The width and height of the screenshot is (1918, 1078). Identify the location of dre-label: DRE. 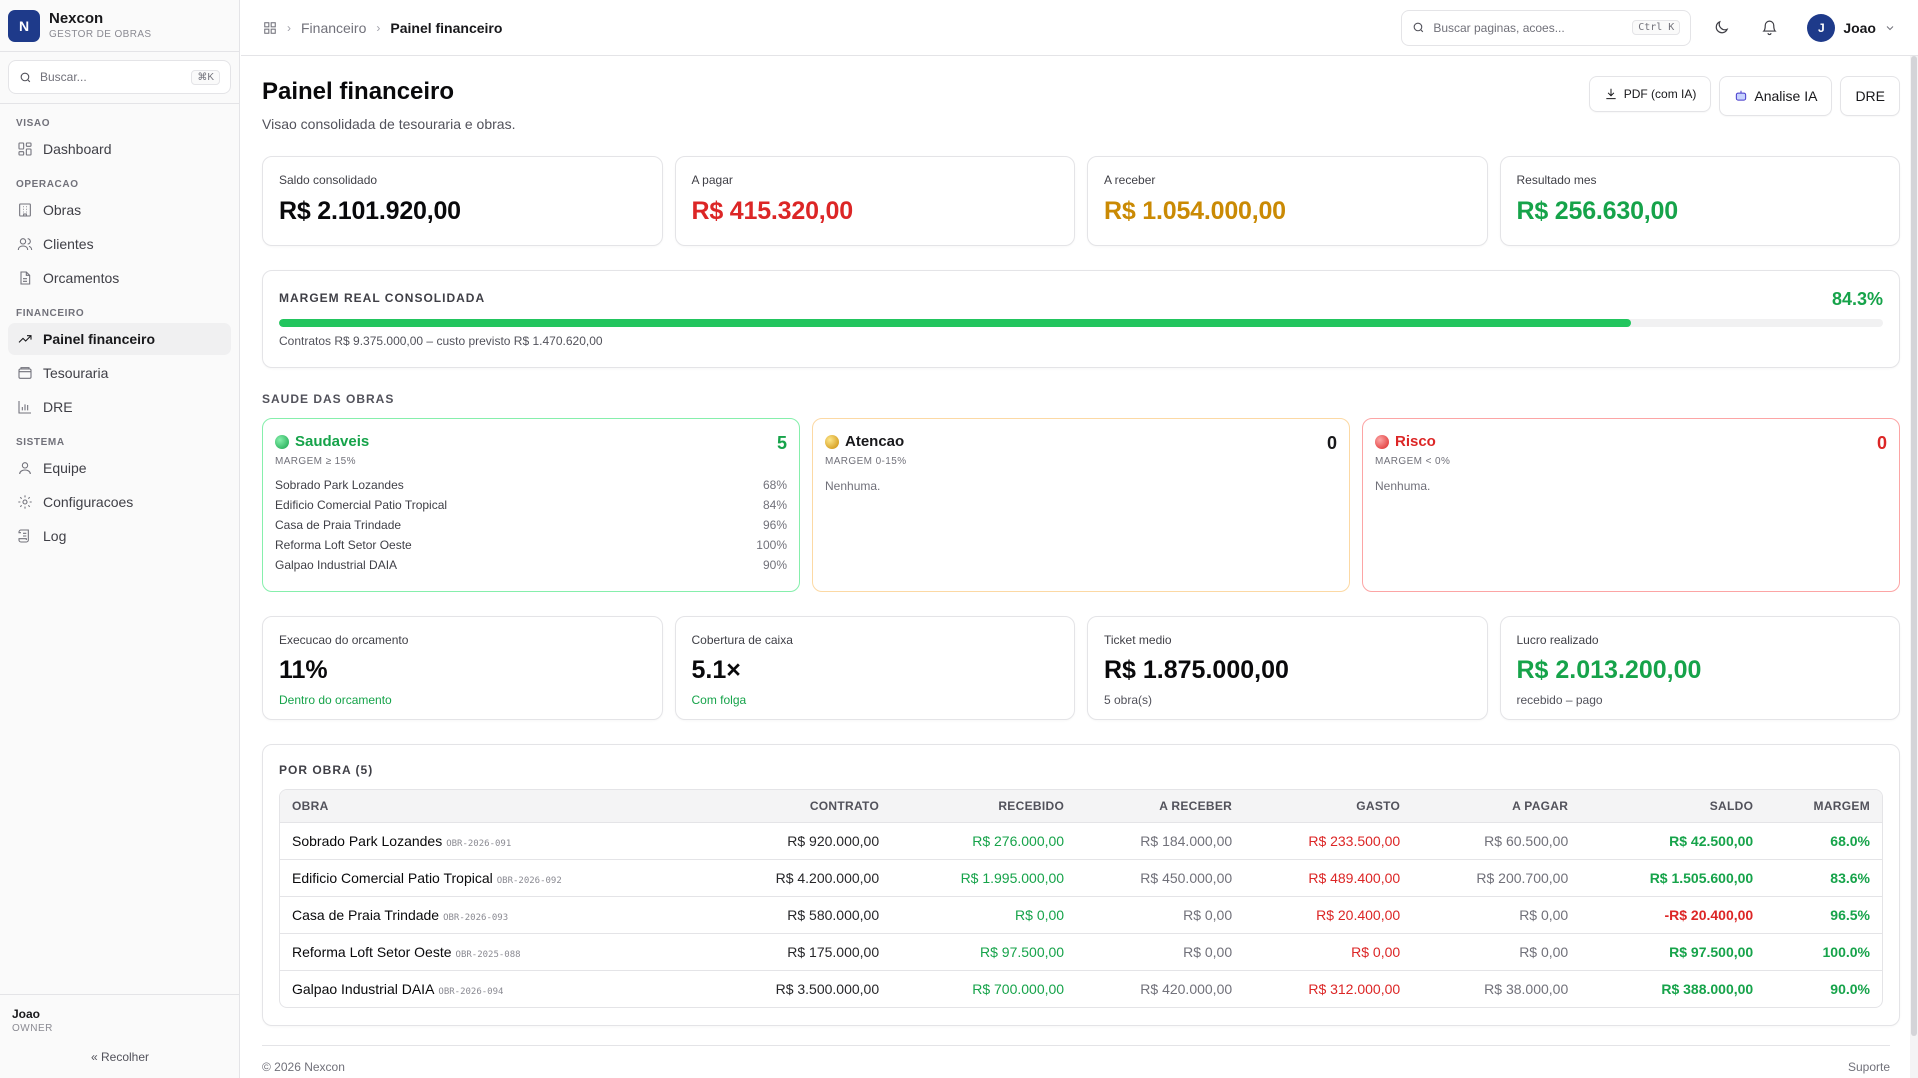
(1870, 96).